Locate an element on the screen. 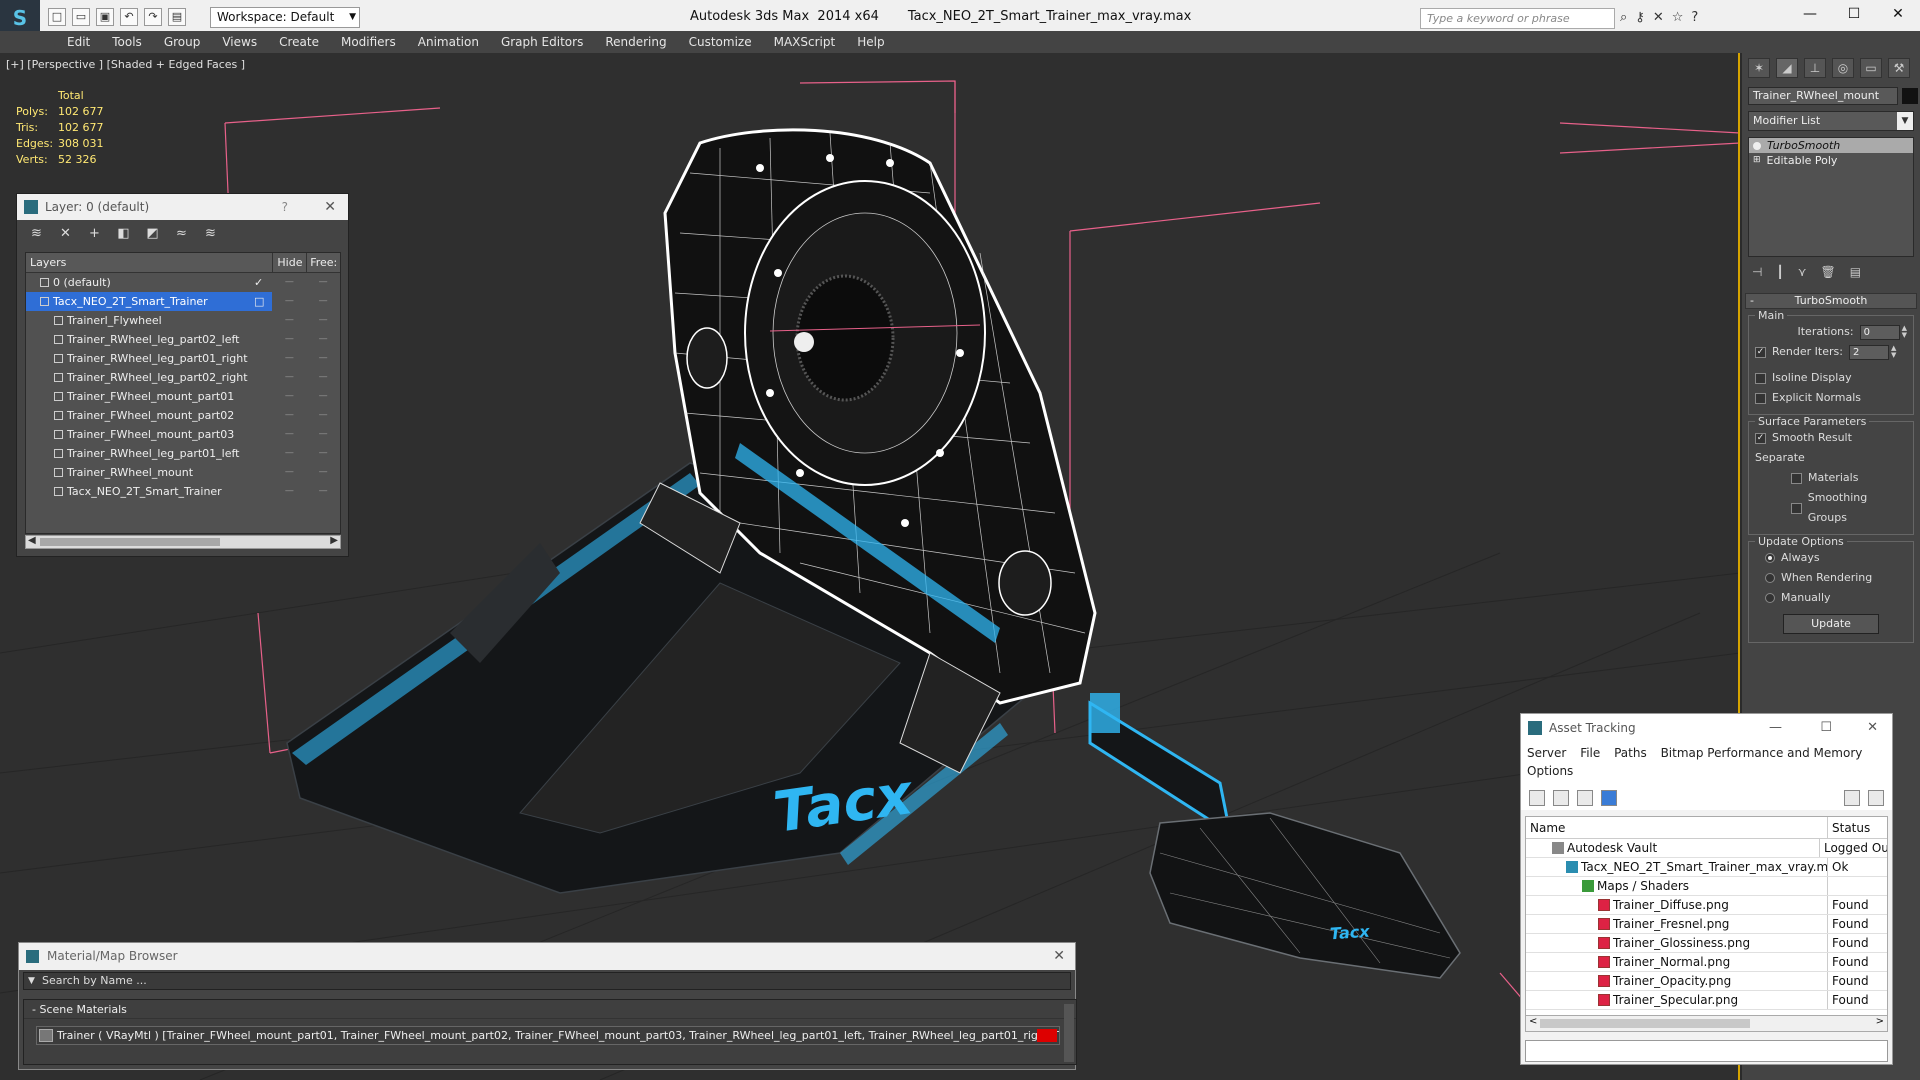  menu-help: Help is located at coordinates (870, 42).